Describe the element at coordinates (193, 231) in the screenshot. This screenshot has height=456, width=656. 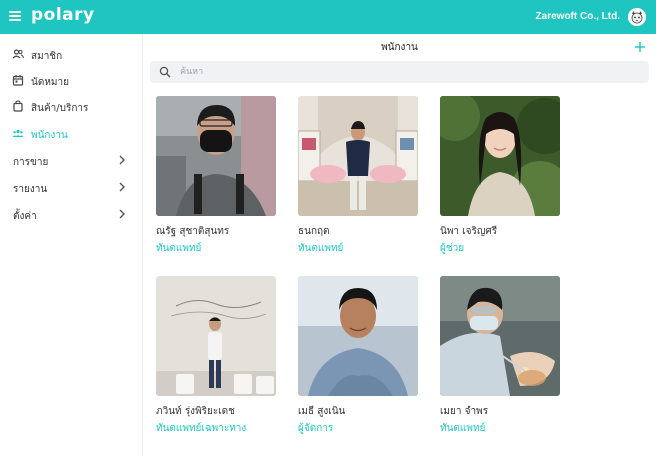
I see `employee-name: ณรัฐ สุชาติสุนทร` at that location.